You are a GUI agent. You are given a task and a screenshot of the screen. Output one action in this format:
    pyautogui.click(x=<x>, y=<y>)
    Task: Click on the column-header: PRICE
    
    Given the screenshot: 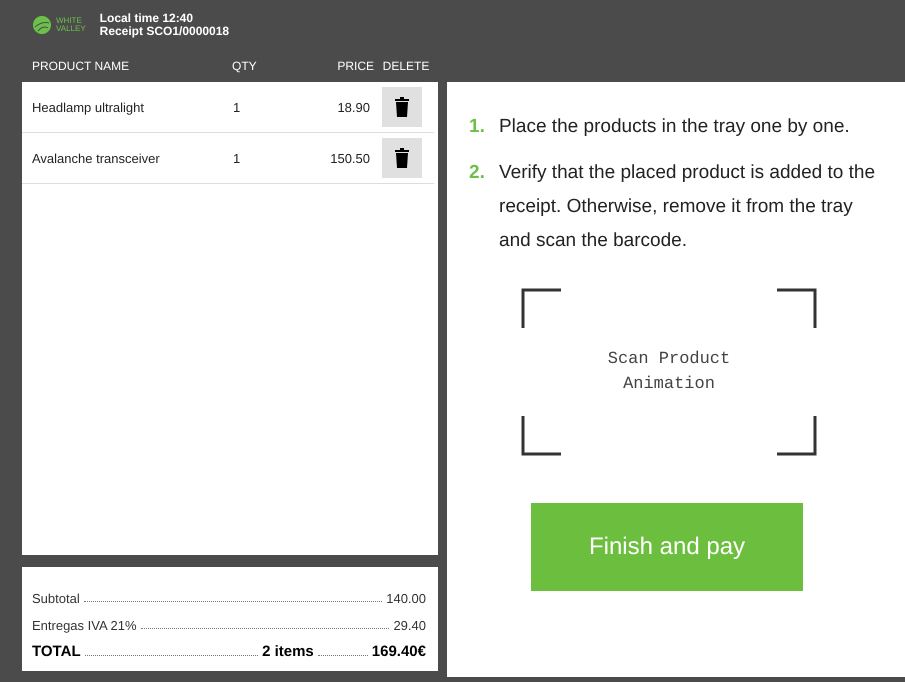 What is the action you would take?
    pyautogui.click(x=355, y=66)
    